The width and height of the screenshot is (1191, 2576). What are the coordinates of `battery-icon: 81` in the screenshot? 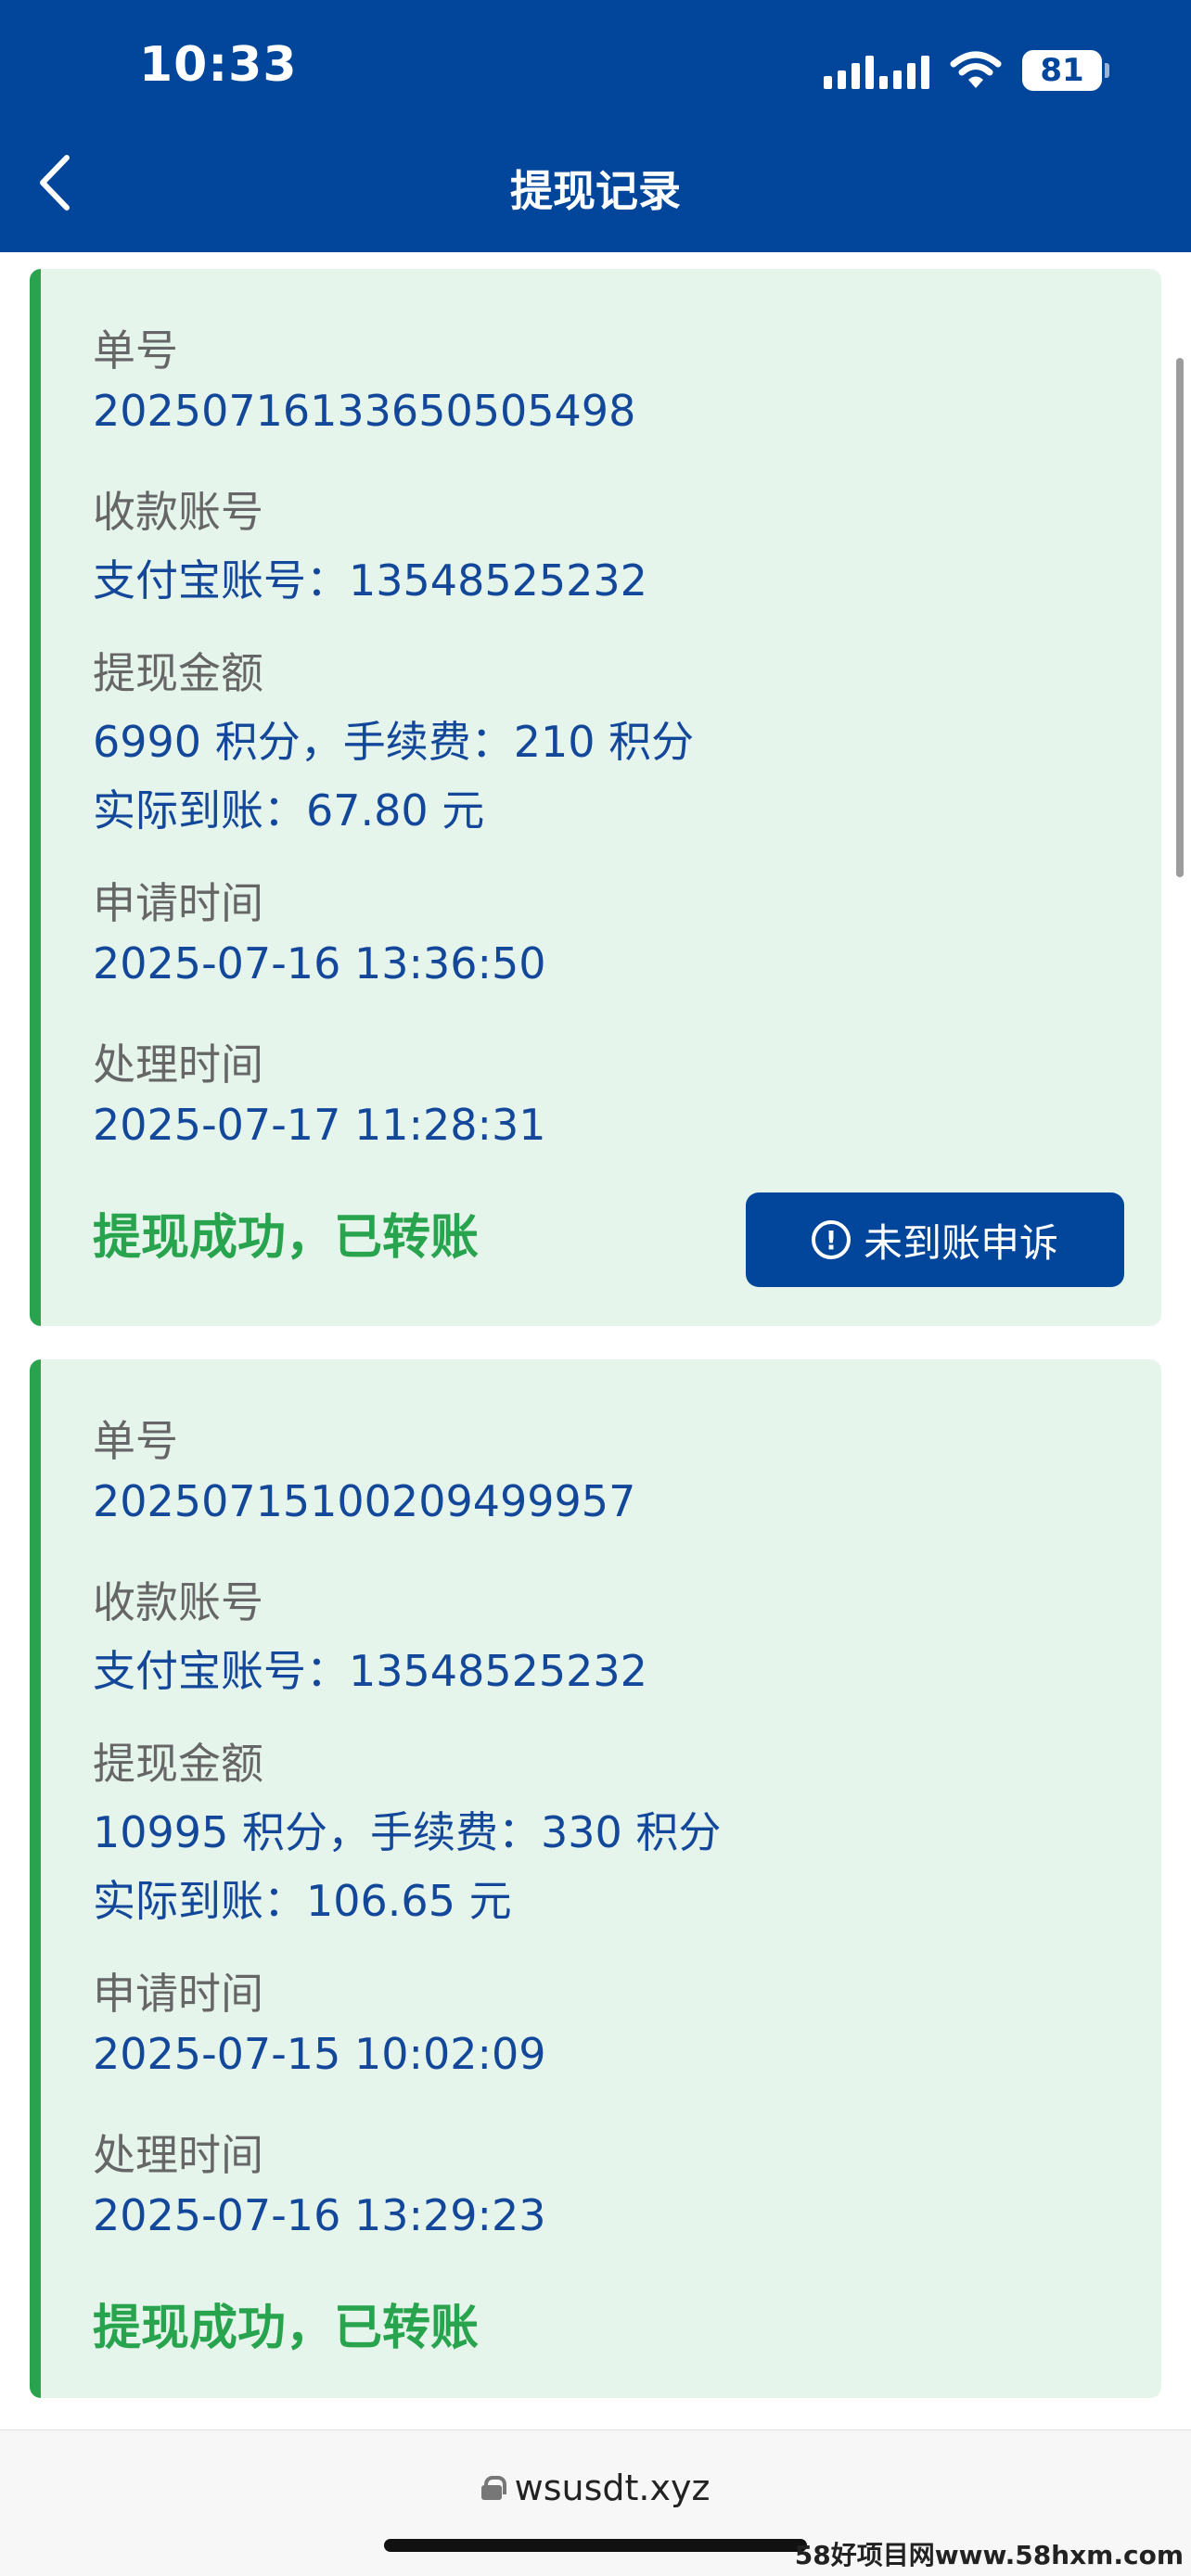 It's located at (1065, 71).